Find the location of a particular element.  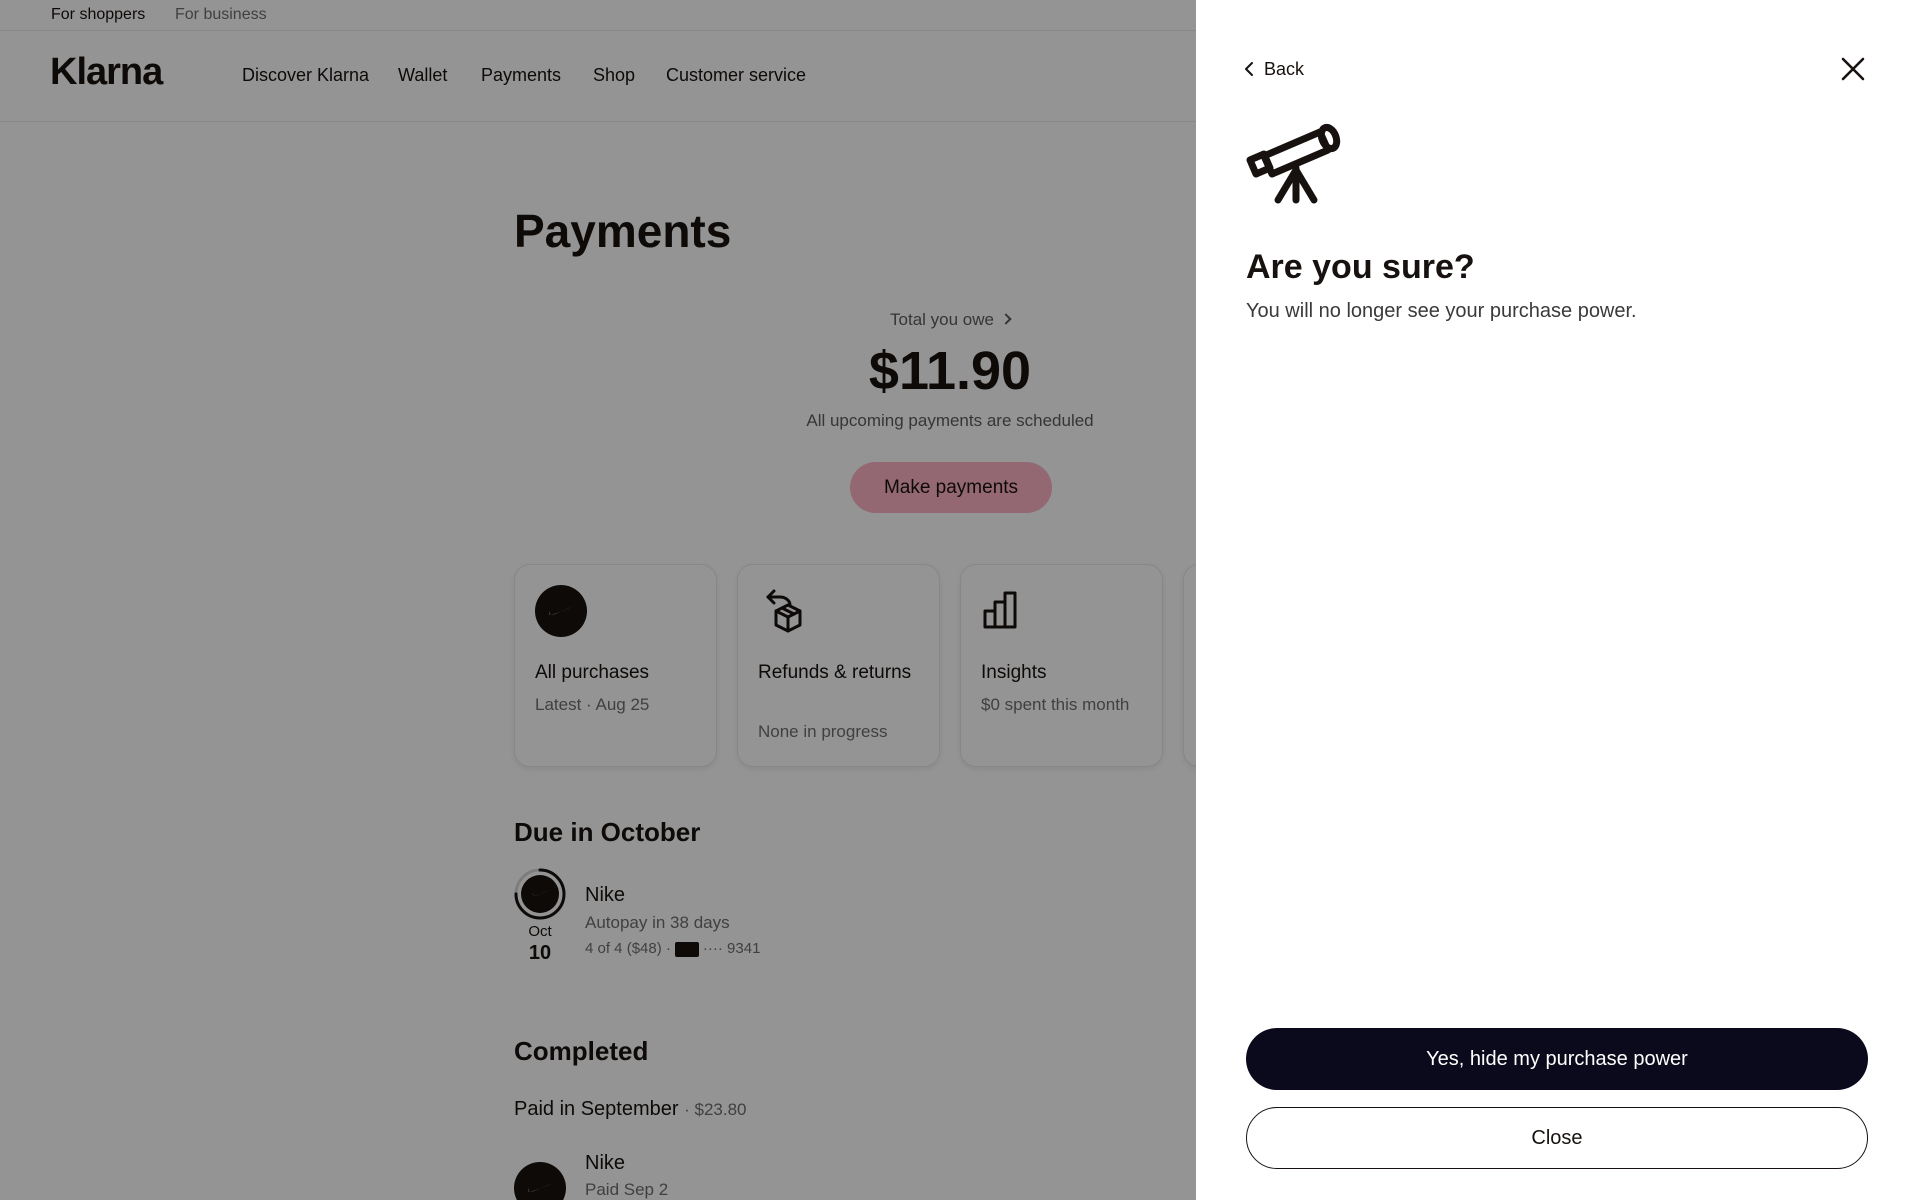

close-icon is located at coordinates (1853, 69).